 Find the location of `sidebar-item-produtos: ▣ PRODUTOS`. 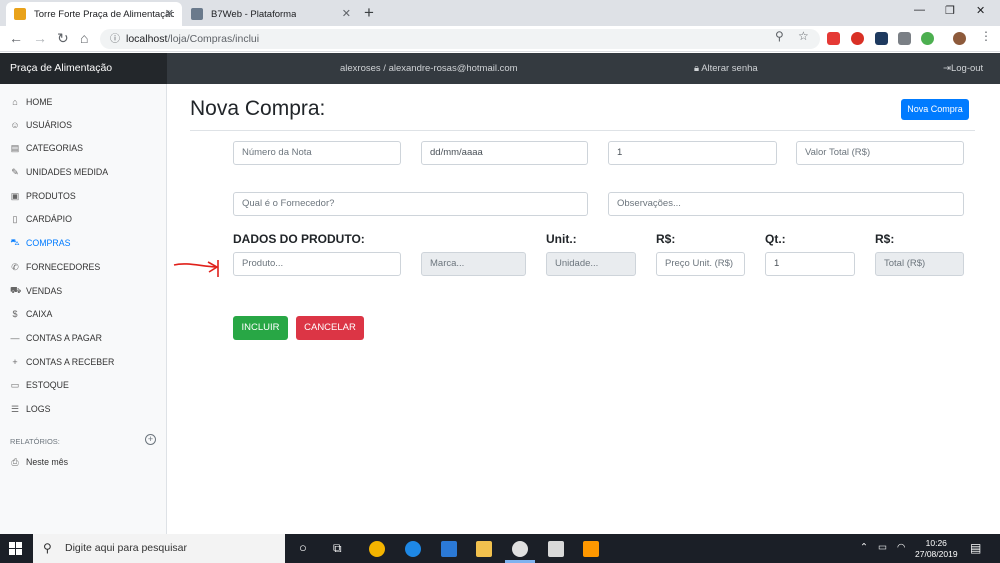

sidebar-item-produtos: ▣ PRODUTOS is located at coordinates (43, 196).